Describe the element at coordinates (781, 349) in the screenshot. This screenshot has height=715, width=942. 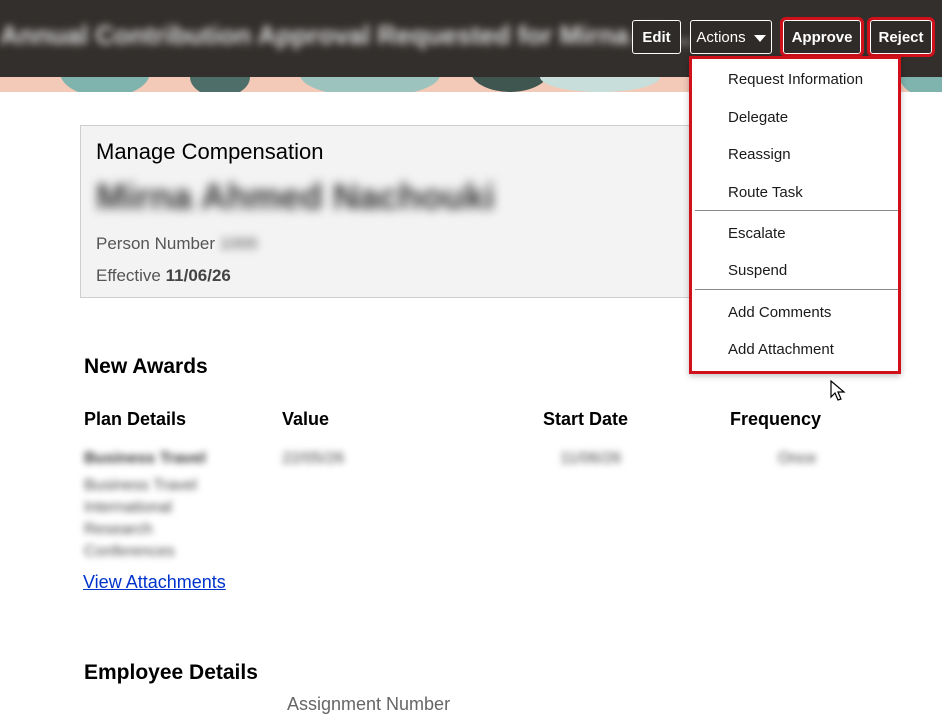
I see `menu-item-add-attachment: Add Attachment` at that location.